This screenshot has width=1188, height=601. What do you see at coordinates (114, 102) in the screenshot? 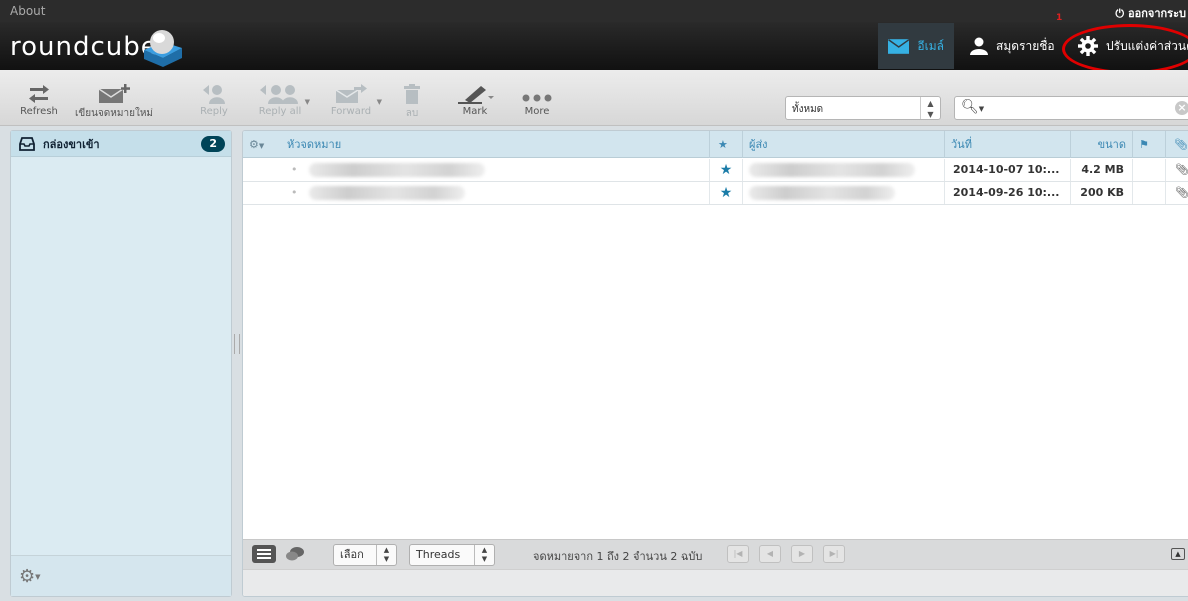
I see `compose-button: เขียนจดหมายใหม่` at bounding box center [114, 102].